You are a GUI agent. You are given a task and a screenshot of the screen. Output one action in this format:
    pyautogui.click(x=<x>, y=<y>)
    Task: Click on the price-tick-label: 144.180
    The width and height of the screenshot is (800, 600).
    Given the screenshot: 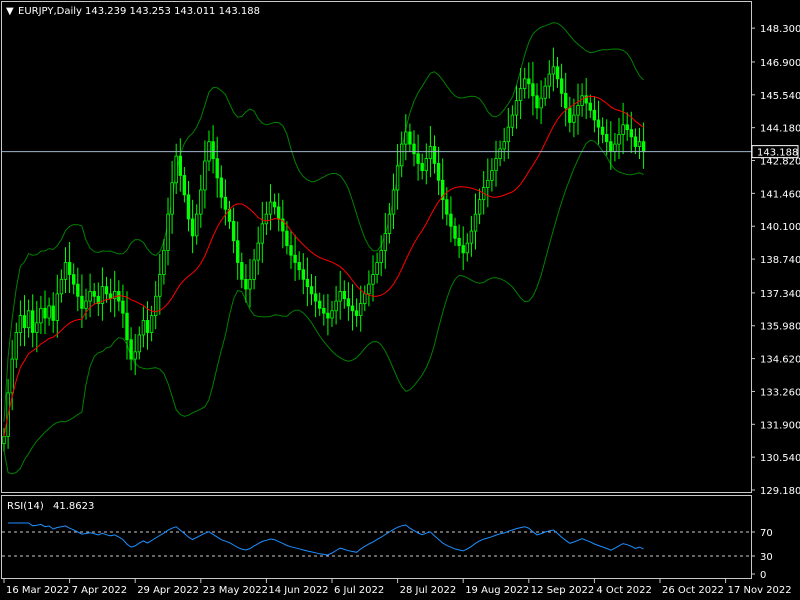 What is the action you would take?
    pyautogui.click(x=780, y=129)
    